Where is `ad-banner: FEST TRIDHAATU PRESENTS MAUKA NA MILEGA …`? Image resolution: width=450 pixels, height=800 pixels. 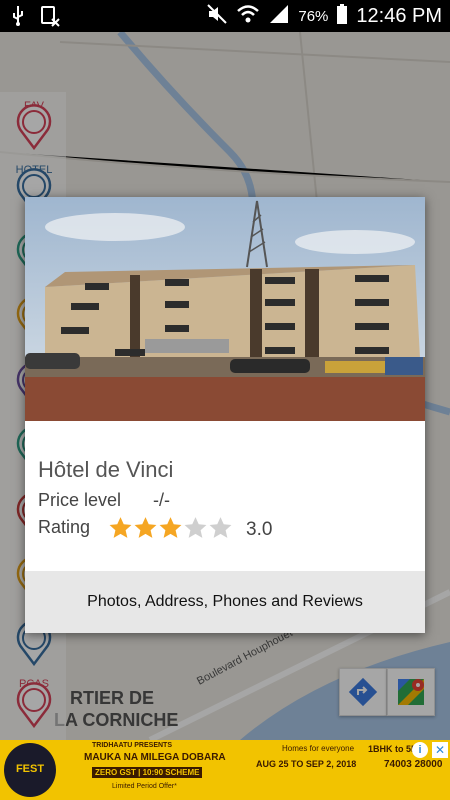 ad-banner: FEST TRIDHAATU PRESENTS MAUKA NA MILEGA … is located at coordinates (225, 770).